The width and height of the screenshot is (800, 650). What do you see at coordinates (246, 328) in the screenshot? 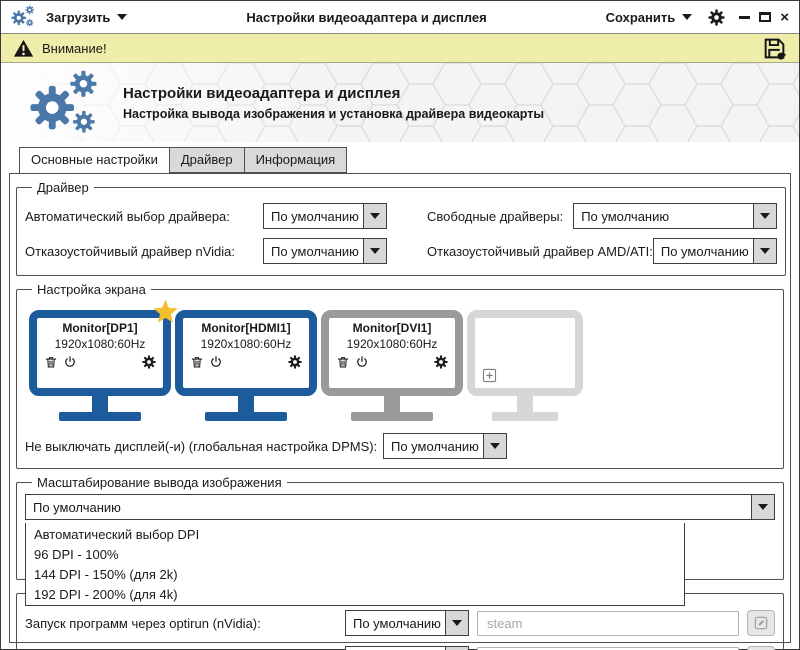
I see `monitor-name: Monitor[HDMI1]` at bounding box center [246, 328].